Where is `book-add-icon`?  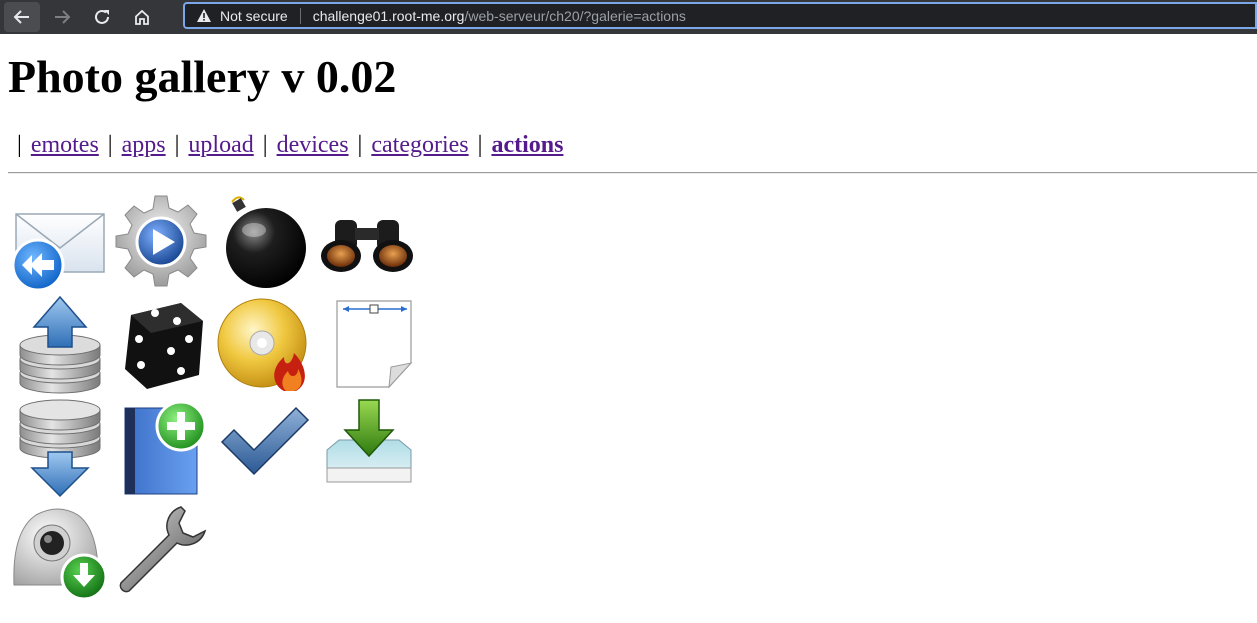 book-add-icon is located at coordinates (161, 448).